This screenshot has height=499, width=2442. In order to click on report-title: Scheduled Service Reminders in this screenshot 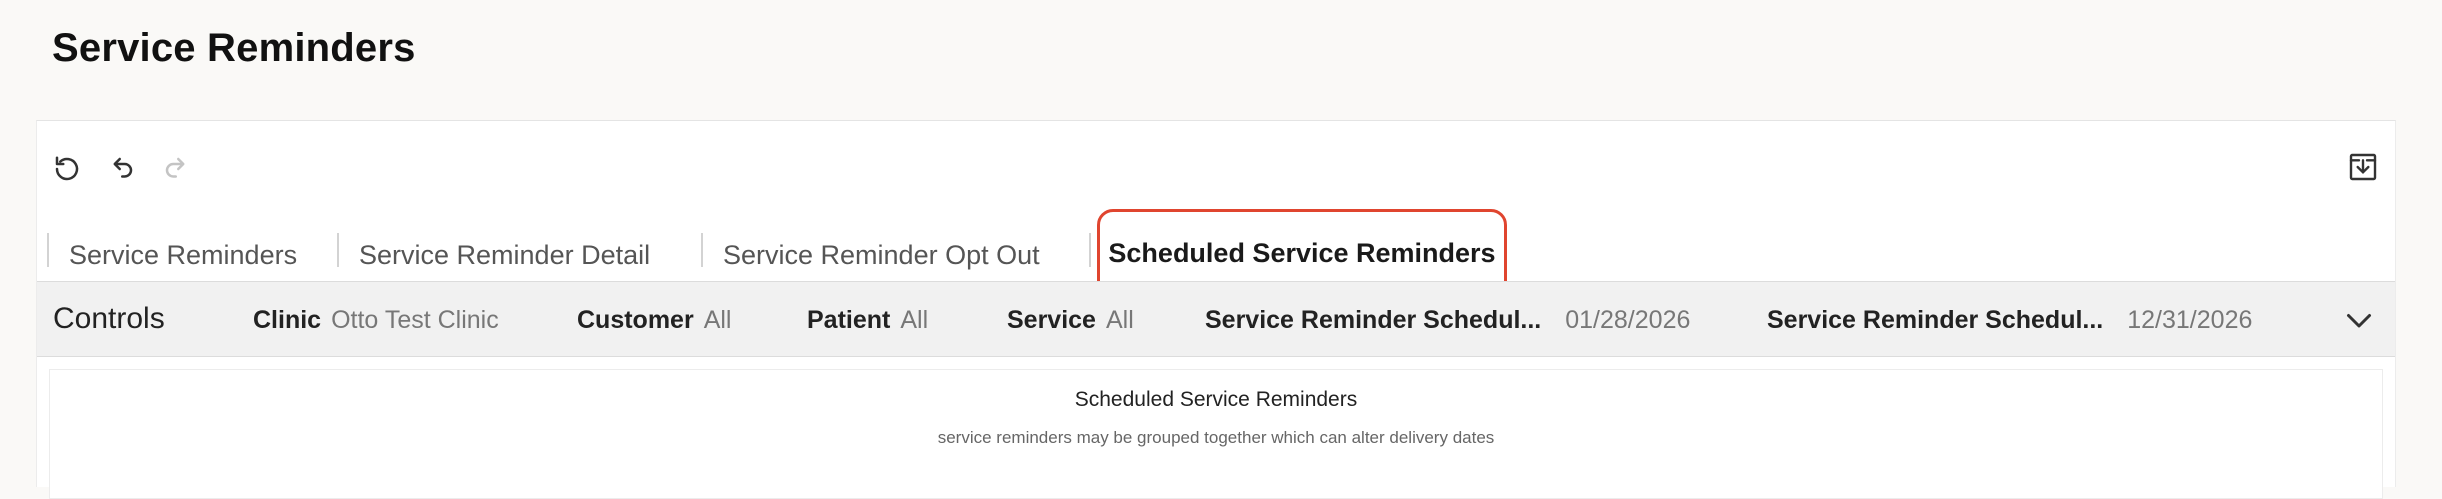, I will do `click(1216, 399)`.